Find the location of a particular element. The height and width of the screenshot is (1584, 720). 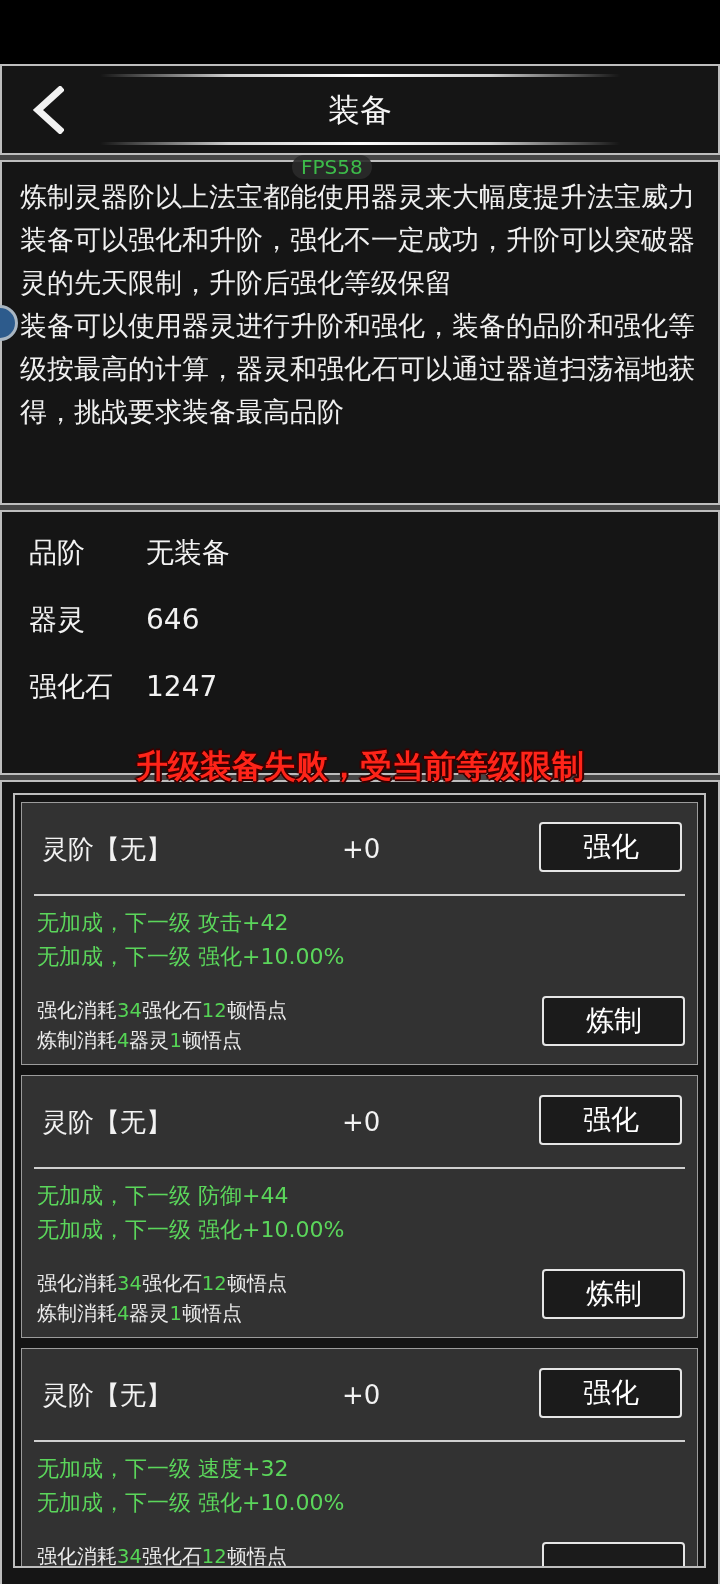

page-title: 装备 is located at coordinates (360, 109).